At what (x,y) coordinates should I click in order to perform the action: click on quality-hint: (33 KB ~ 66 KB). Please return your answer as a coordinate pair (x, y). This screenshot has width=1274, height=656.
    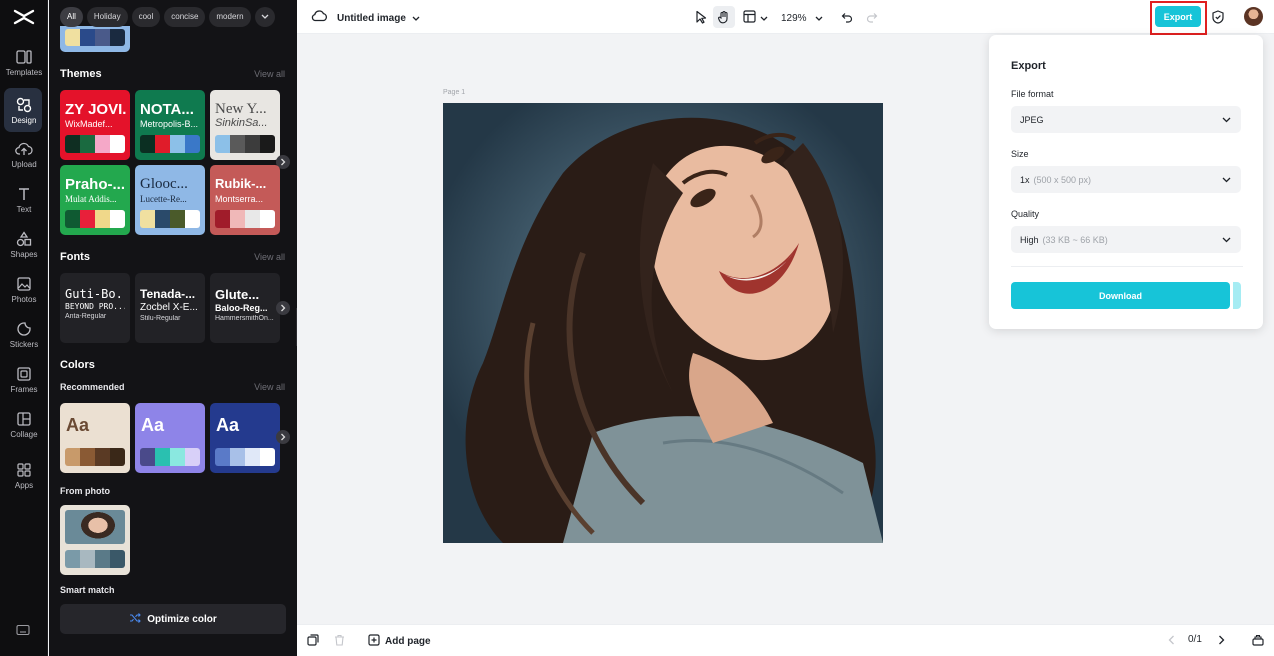
    Looking at the image, I should click on (1075, 239).